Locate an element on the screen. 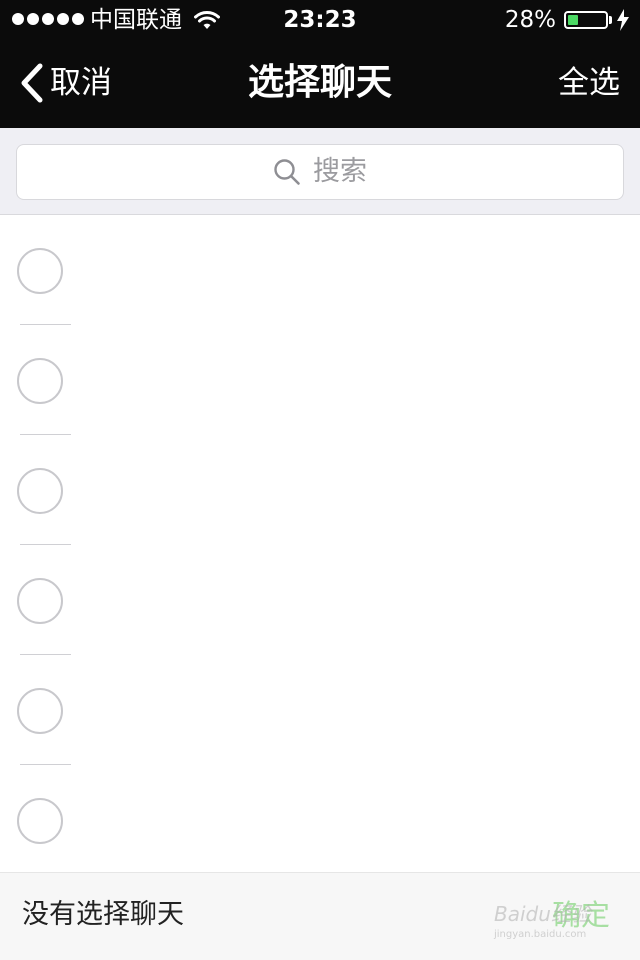  search-placeholder: 搜索 is located at coordinates (340, 171).